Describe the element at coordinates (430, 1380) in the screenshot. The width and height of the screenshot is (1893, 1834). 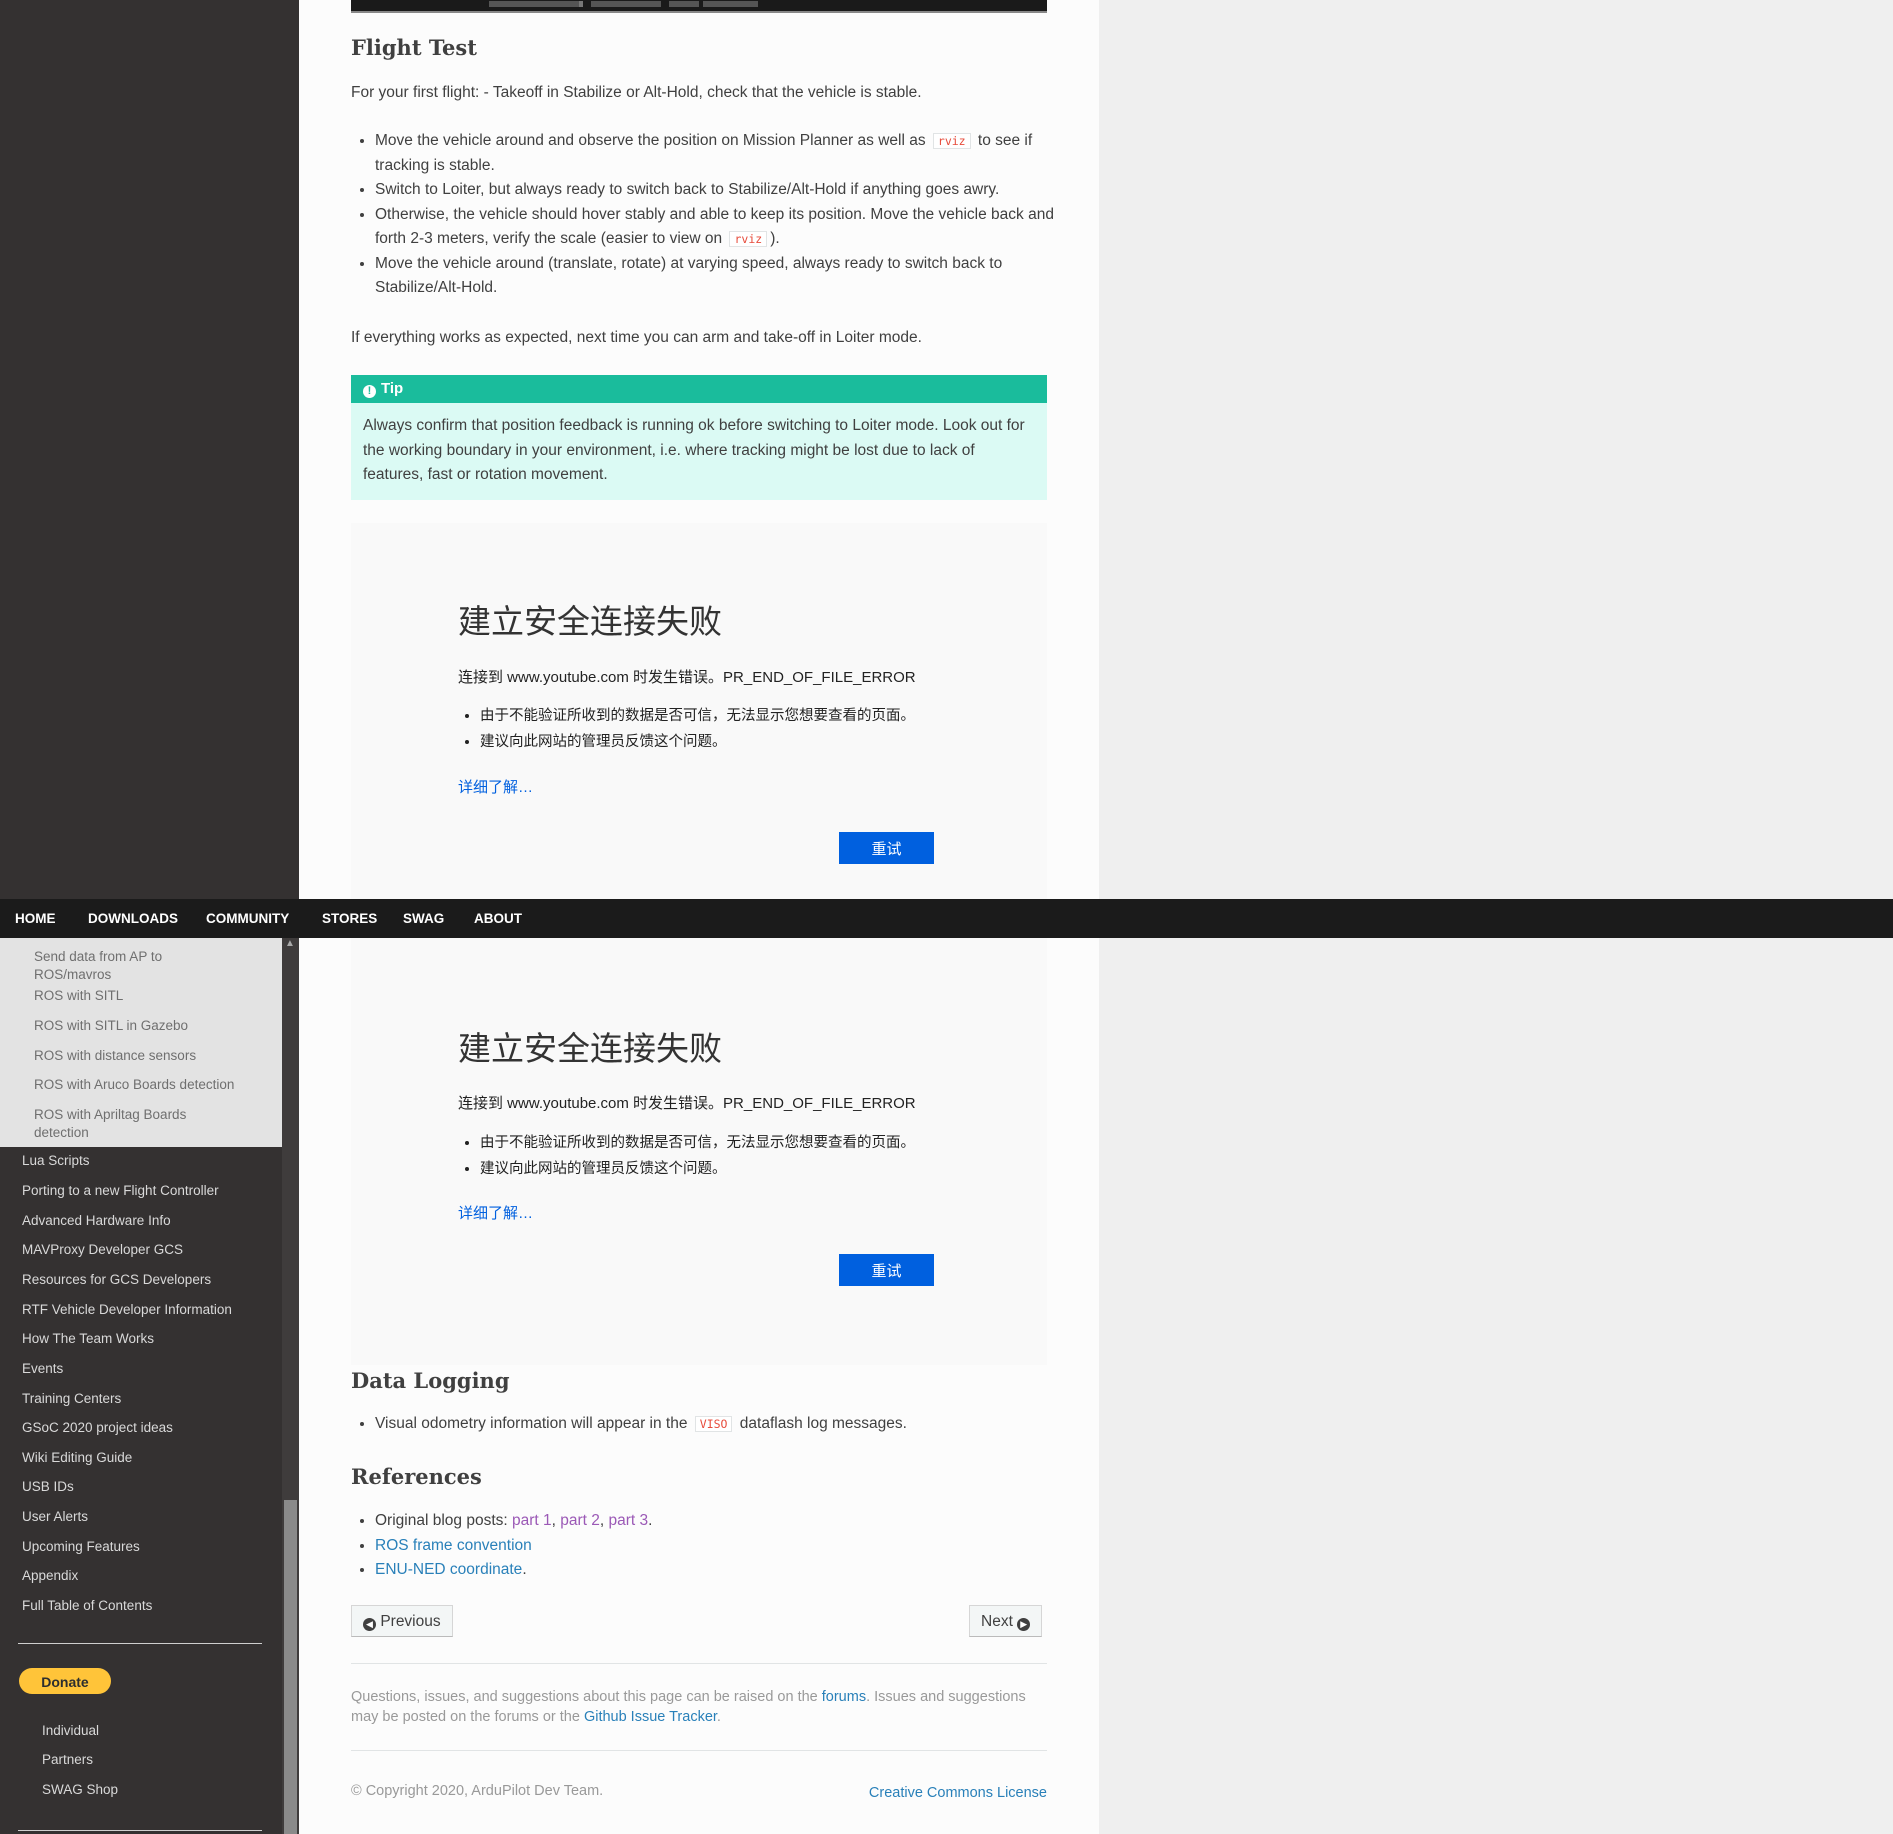
I see `data-logging-heading: Data Logging` at that location.